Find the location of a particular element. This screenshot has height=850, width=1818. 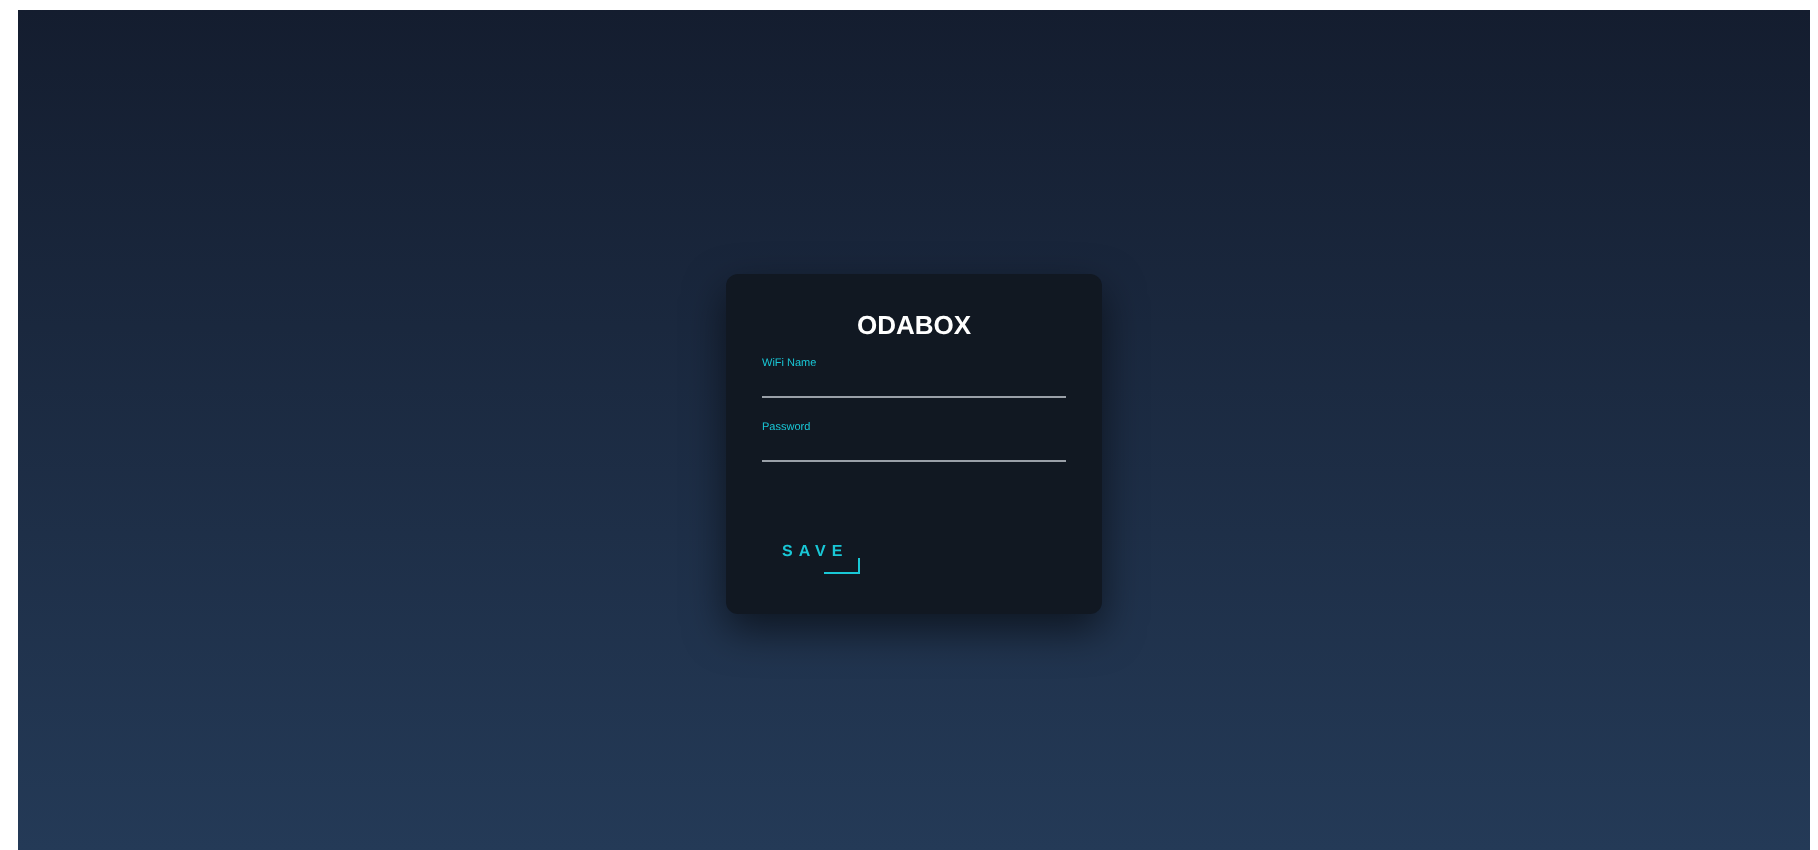

card-title: ODABOX is located at coordinates (914, 326).